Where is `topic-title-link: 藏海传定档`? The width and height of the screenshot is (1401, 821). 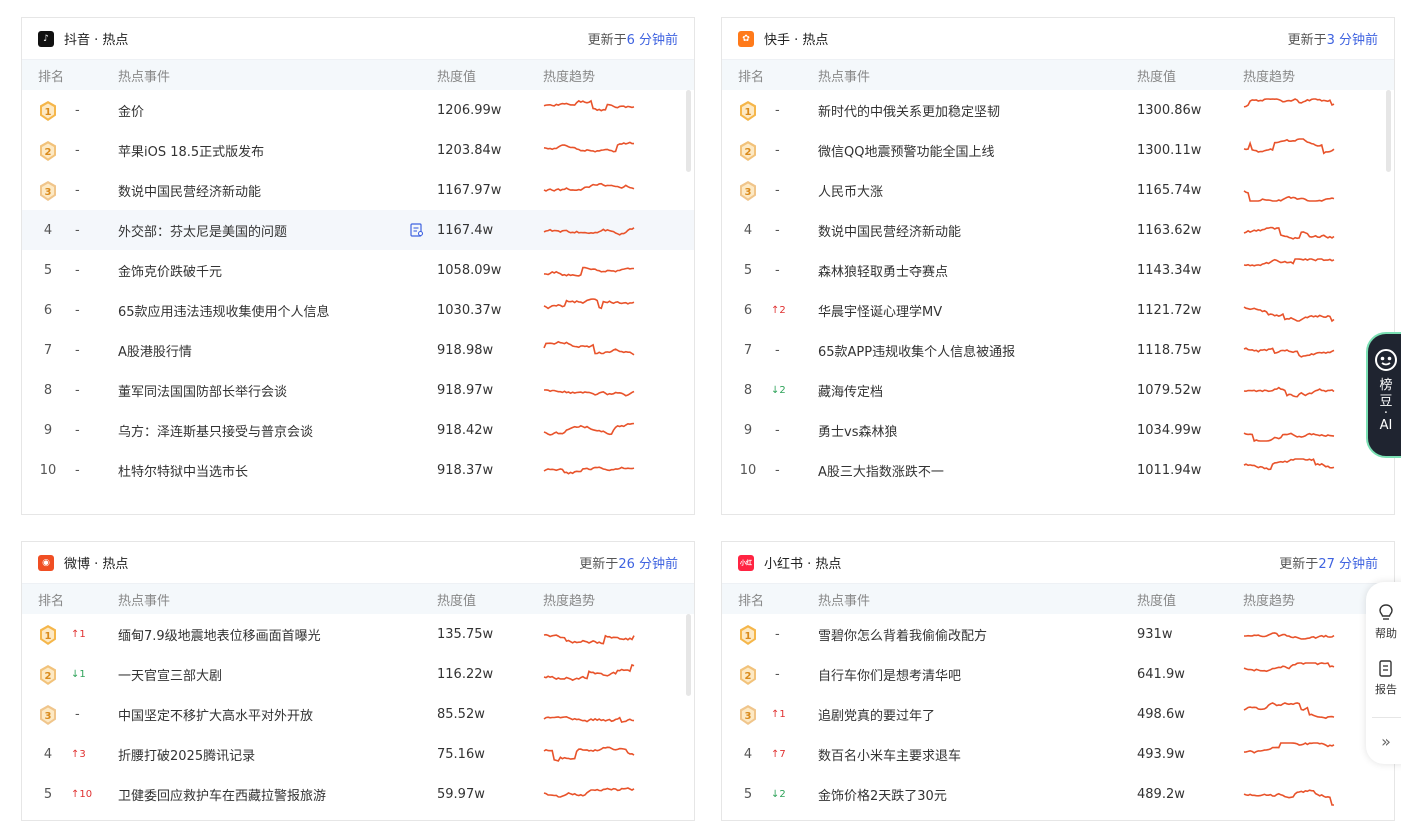 topic-title-link: 藏海传定档 is located at coordinates (850, 390).